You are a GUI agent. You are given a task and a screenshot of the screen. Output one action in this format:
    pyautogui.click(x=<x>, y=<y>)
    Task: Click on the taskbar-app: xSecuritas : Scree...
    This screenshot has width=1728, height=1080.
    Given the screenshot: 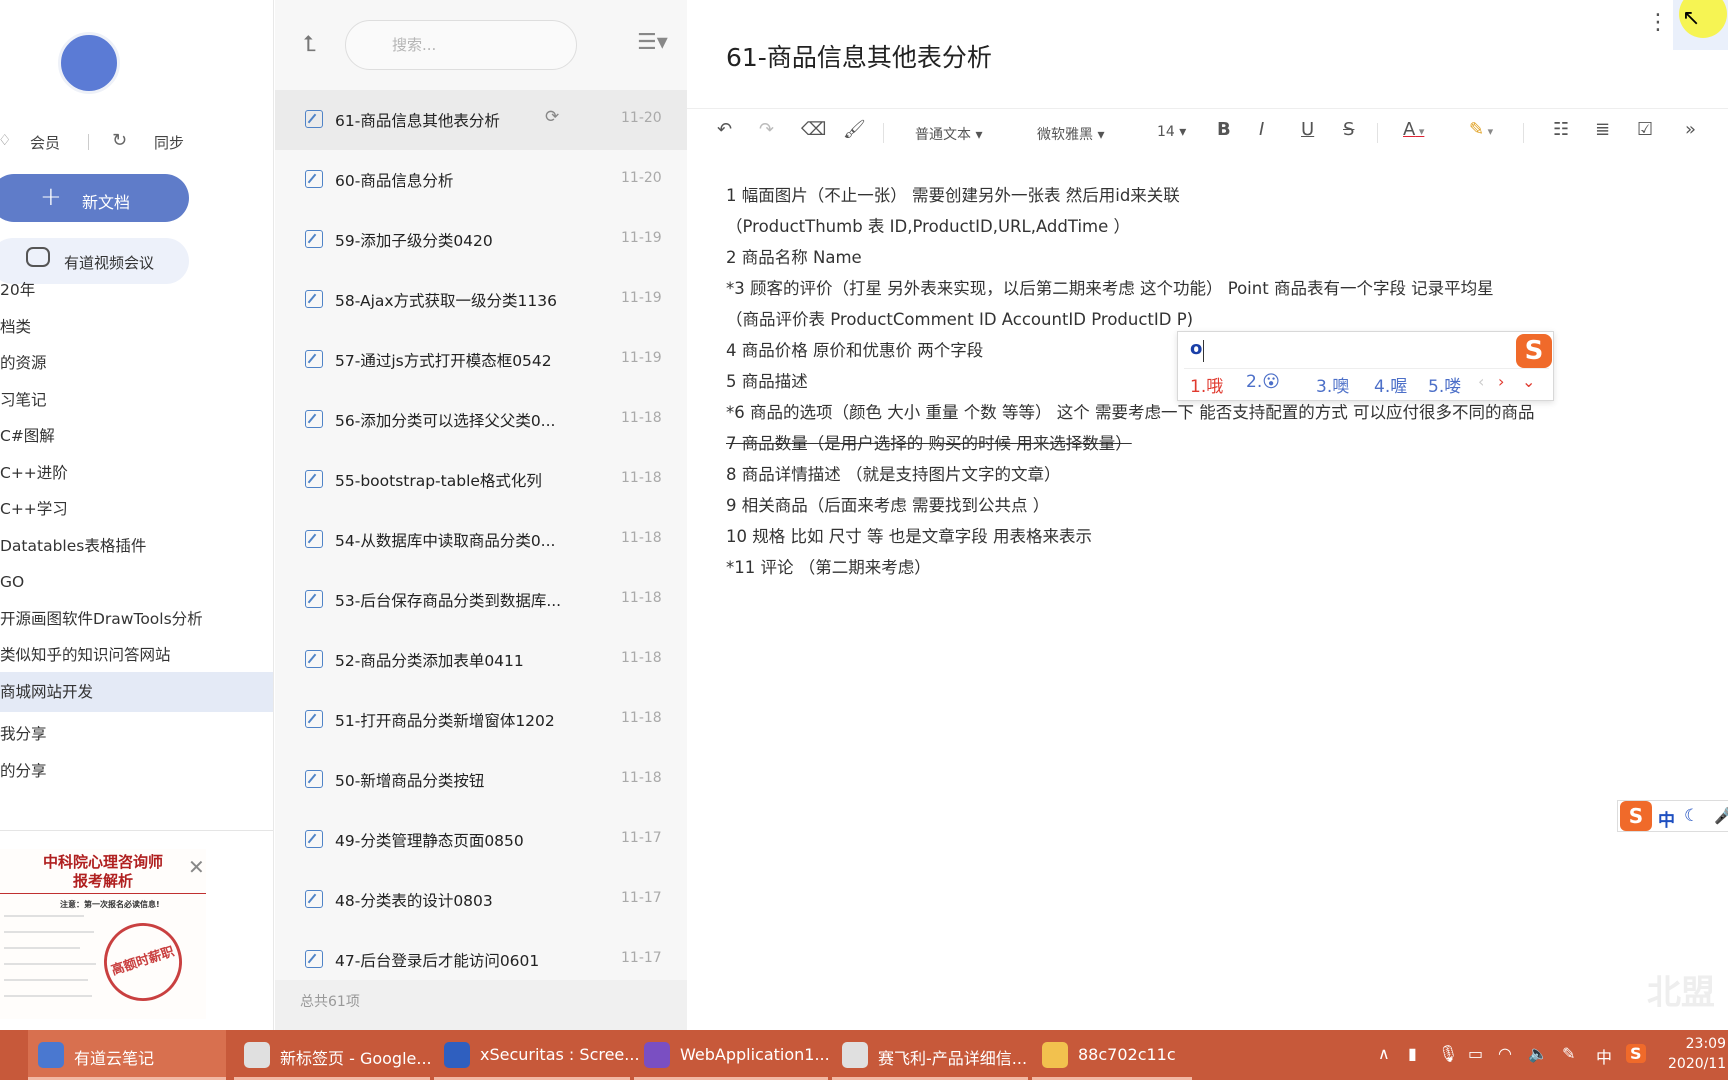 What is the action you would take?
    pyautogui.click(x=537, y=1055)
    